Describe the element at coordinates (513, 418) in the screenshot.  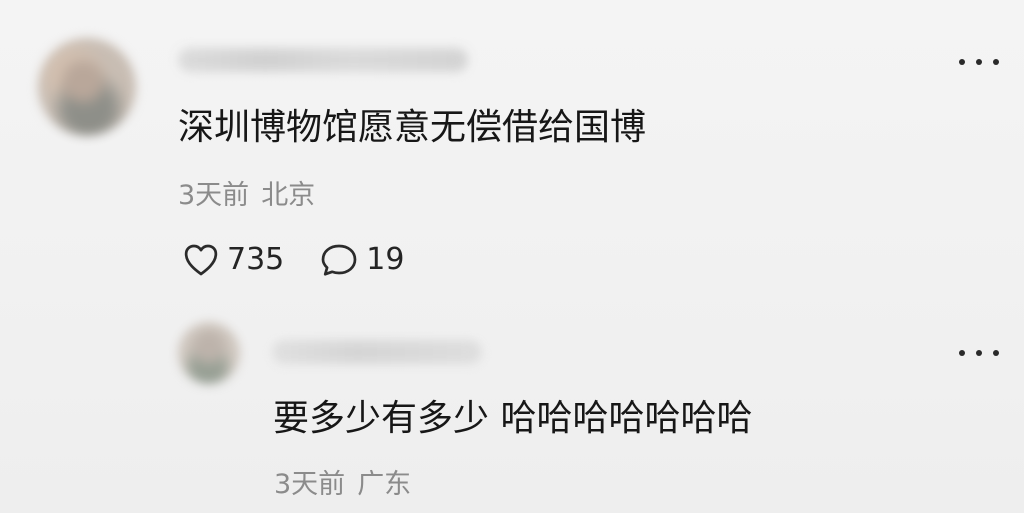
I see `reply-text: 要多少有多少 哈哈哈哈哈哈哈` at that location.